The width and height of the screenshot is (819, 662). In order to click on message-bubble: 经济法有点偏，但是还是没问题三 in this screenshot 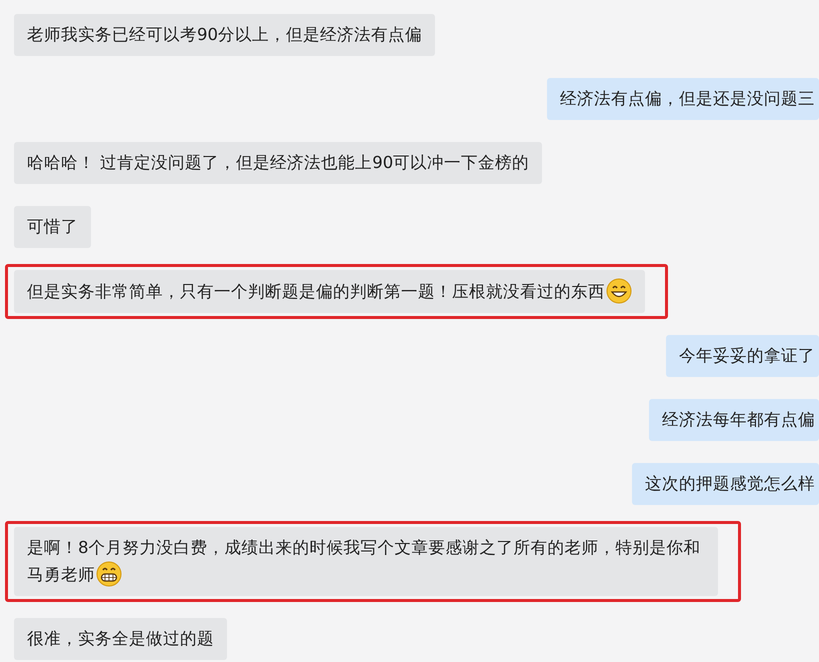, I will do `click(683, 99)`.